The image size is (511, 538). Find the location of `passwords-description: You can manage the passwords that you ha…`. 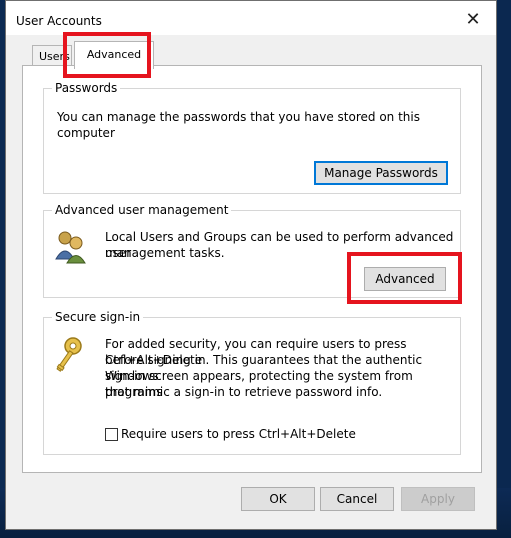

passwords-description: You can manage the passwords that you ha… is located at coordinates (238, 125).